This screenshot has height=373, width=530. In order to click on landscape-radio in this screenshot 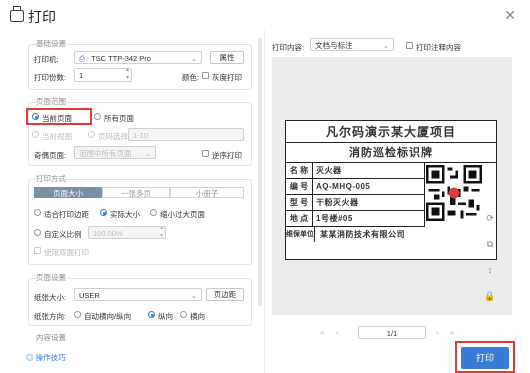, I will do `click(183, 314)`.